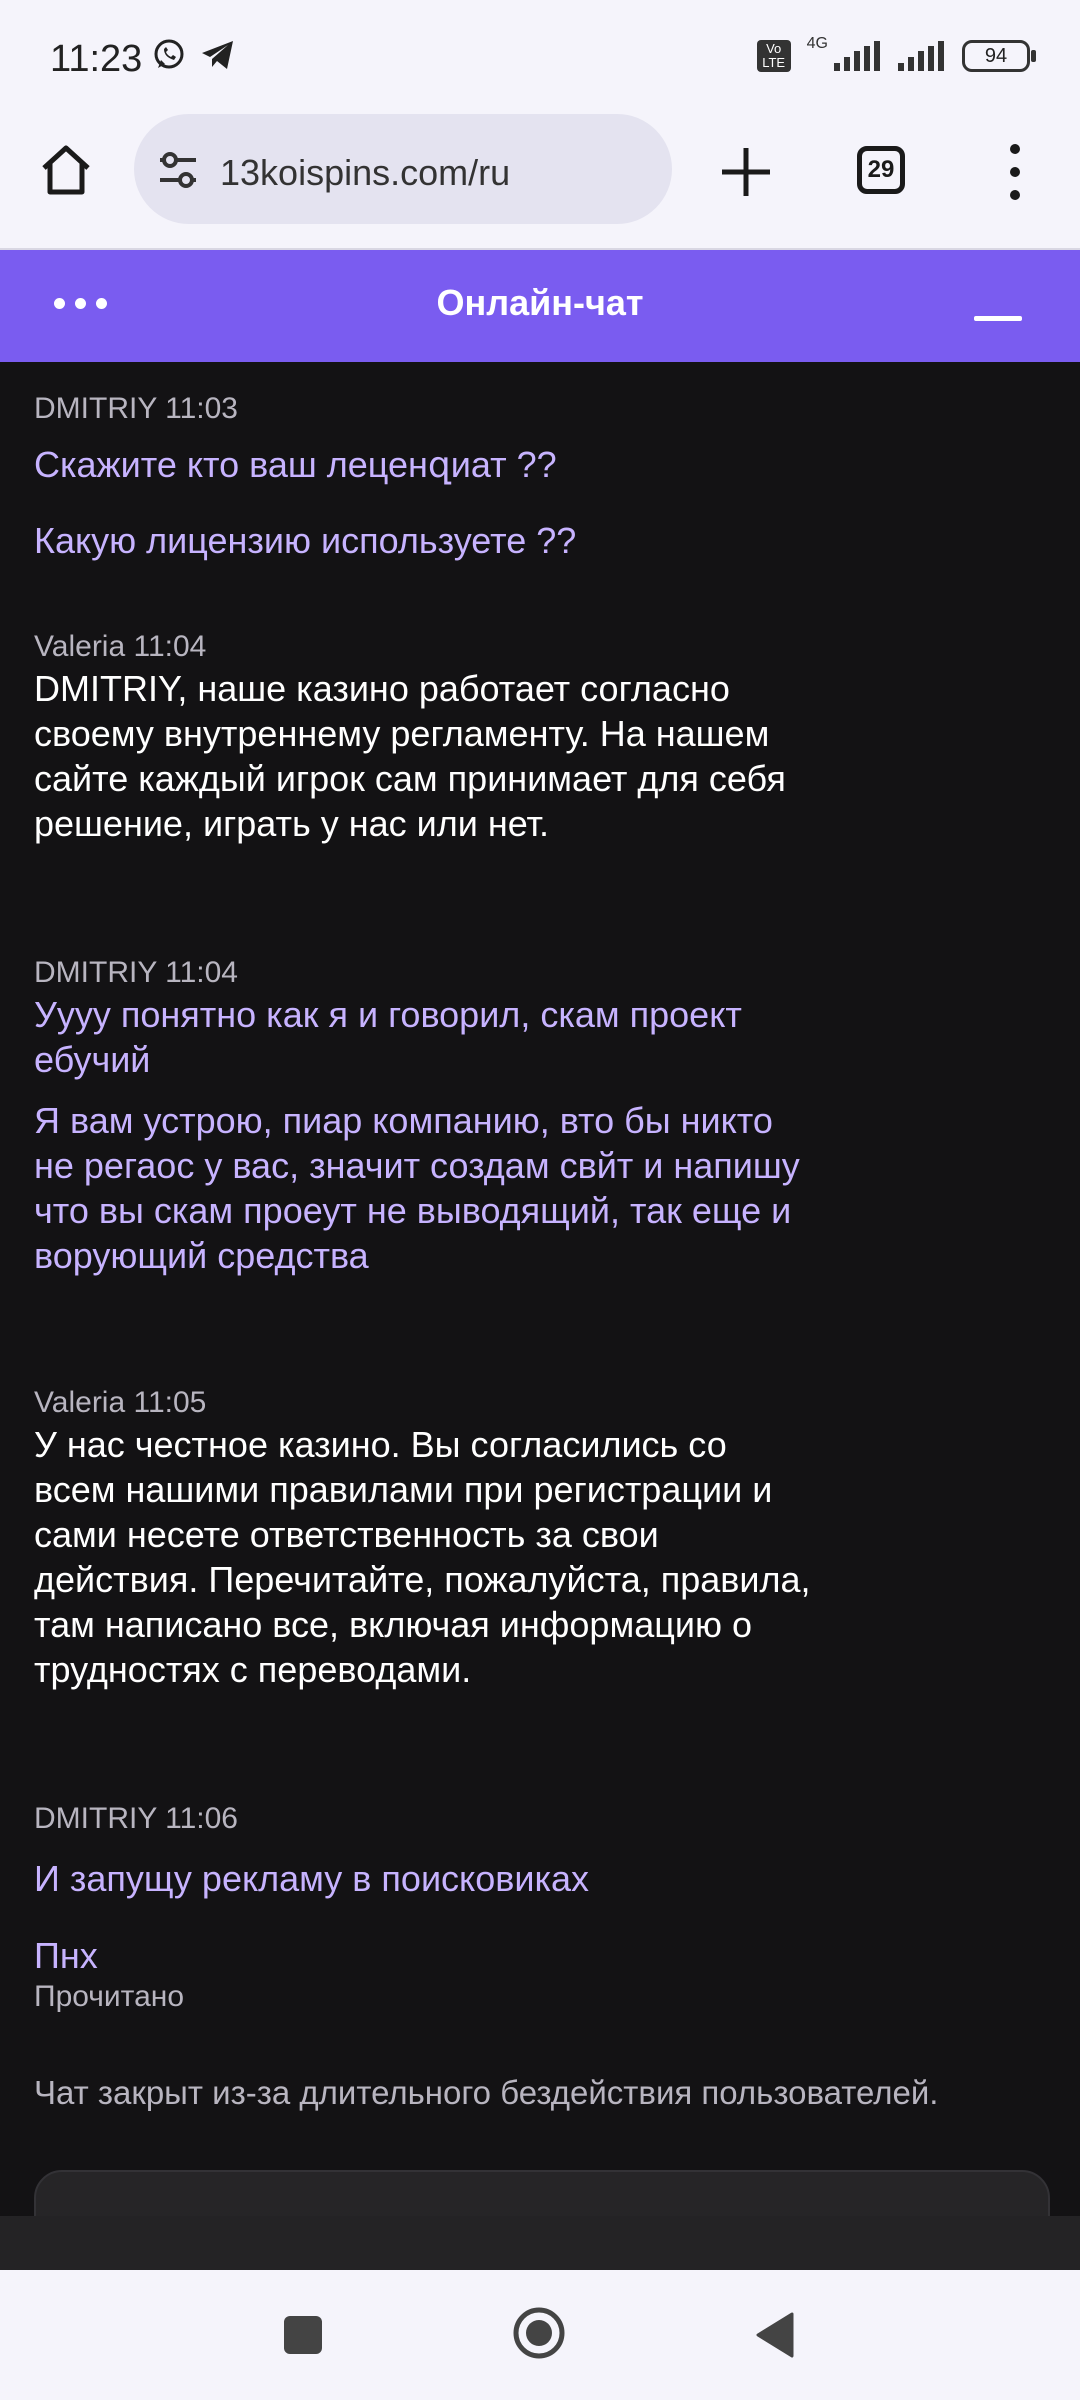 This screenshot has width=1080, height=2400. Describe the element at coordinates (1015, 172) in the screenshot. I see `overflow-menu-icon` at that location.